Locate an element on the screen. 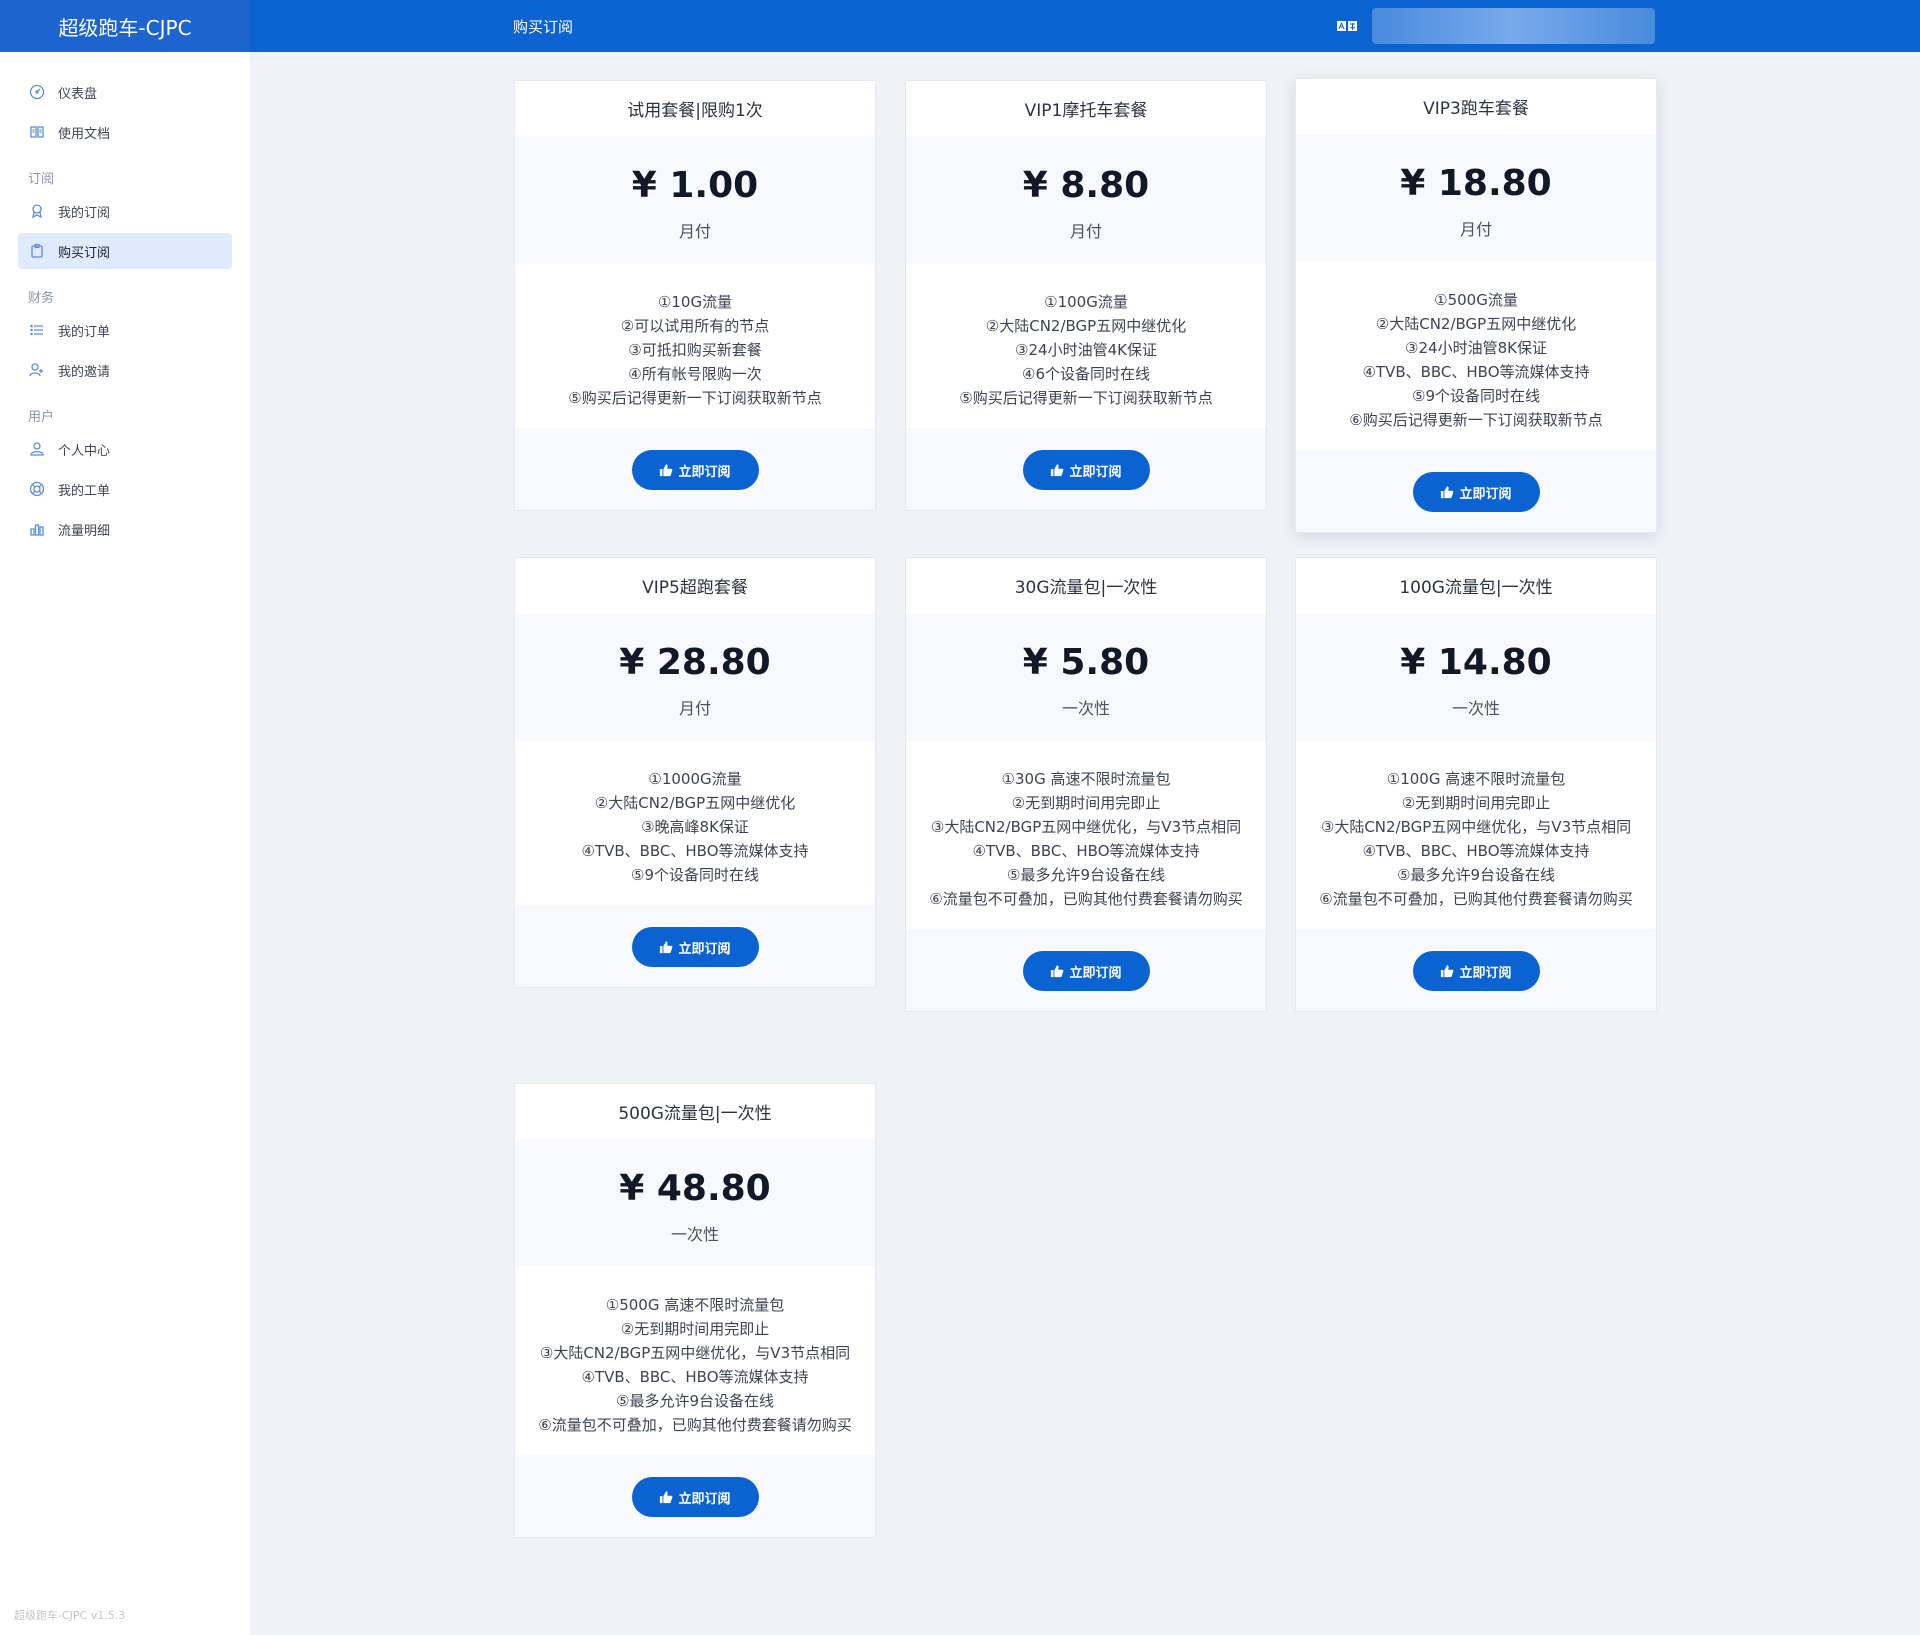 This screenshot has width=1920, height=1635. price-block: ¥ 5.80 一次性 is located at coordinates (1086, 677).